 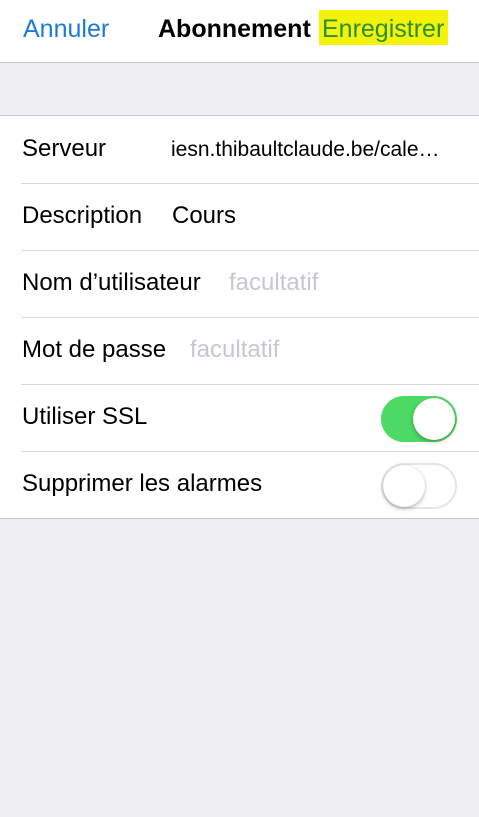 What do you see at coordinates (239, 216) in the screenshot?
I see `description-row: Description Cours` at bounding box center [239, 216].